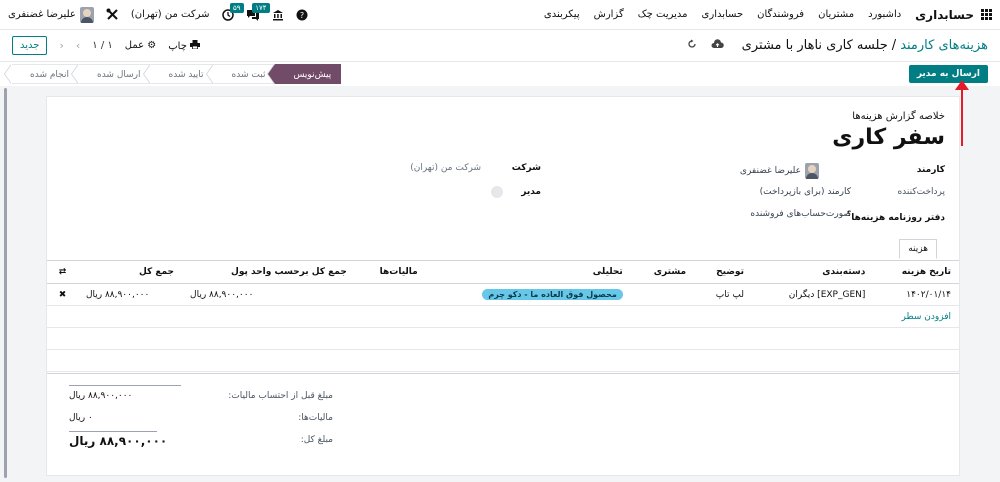 Image resolution: width=1000 pixels, height=482 pixels. Describe the element at coordinates (240, 74) in the screenshot. I see `stage-submitted: ثبت شده` at that location.